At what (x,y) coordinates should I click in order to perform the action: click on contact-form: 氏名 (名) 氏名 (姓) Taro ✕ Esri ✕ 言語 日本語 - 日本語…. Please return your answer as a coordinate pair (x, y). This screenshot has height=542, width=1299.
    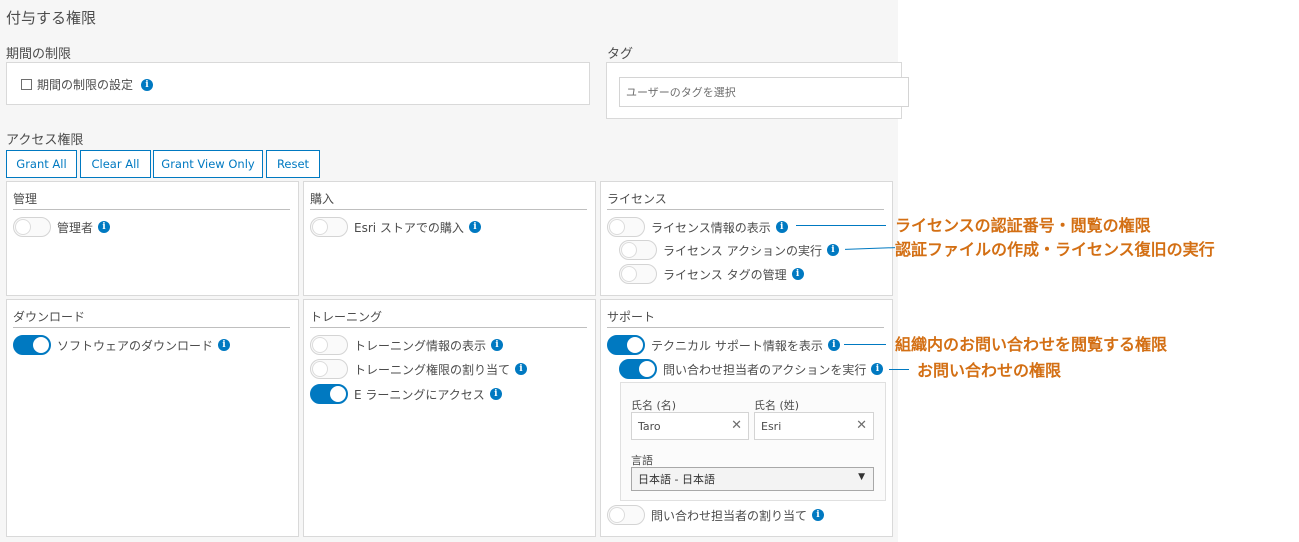
    Looking at the image, I should click on (753, 441).